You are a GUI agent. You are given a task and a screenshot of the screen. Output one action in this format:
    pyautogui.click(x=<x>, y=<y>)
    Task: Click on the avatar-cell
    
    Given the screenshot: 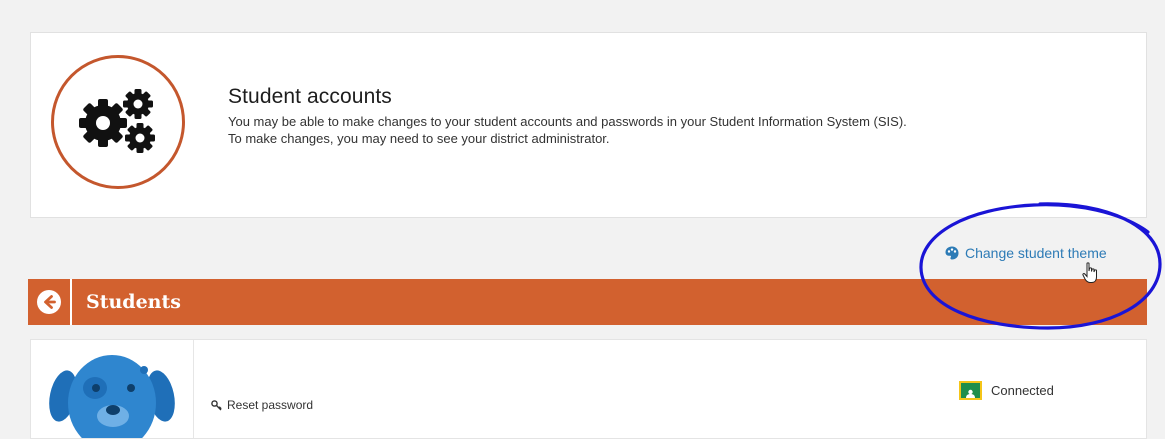 What is the action you would take?
    pyautogui.click(x=112, y=389)
    